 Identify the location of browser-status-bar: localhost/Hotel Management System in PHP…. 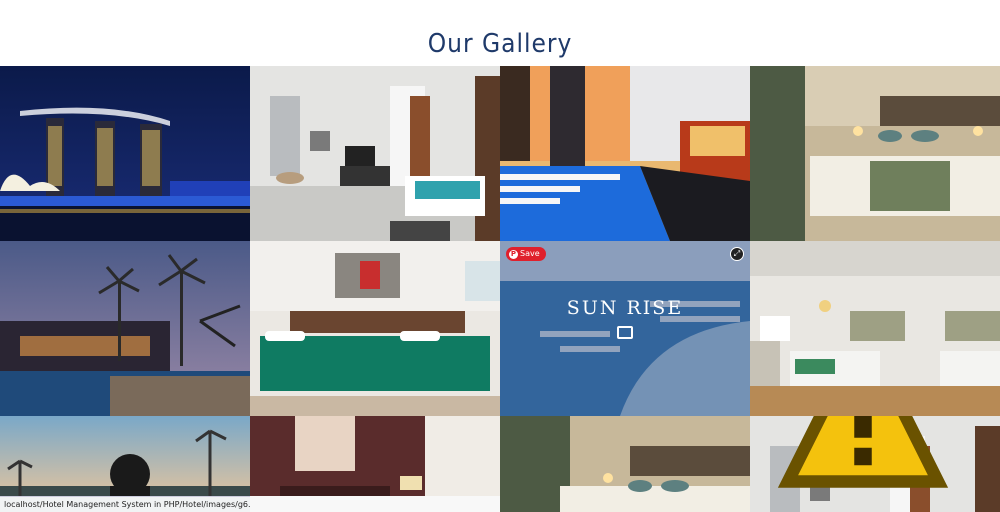
(125, 504).